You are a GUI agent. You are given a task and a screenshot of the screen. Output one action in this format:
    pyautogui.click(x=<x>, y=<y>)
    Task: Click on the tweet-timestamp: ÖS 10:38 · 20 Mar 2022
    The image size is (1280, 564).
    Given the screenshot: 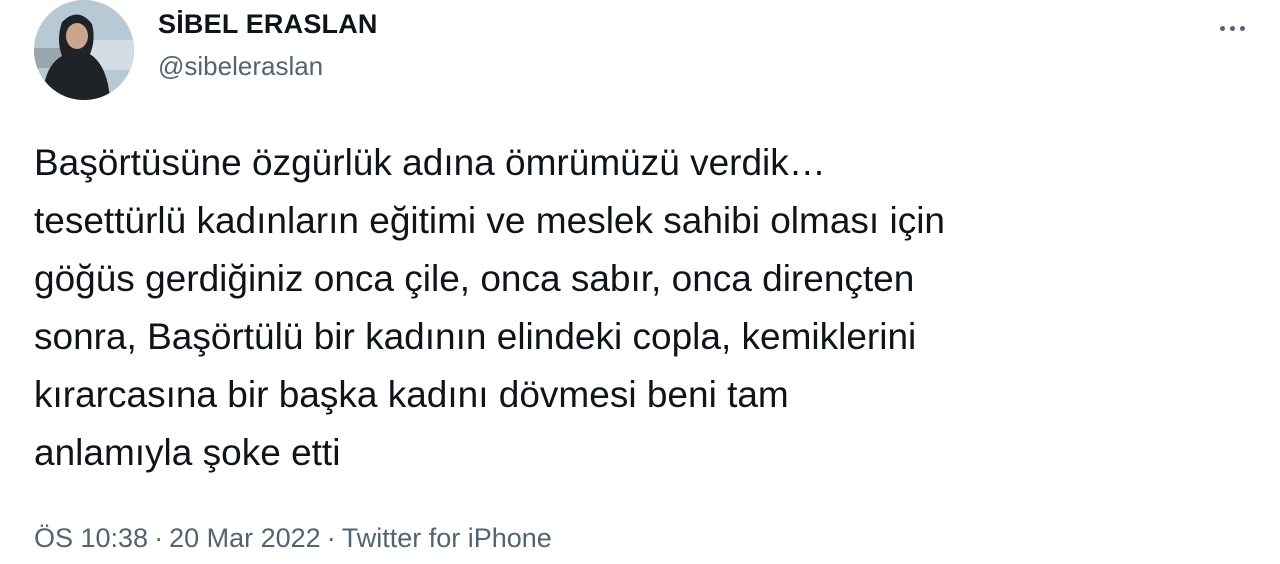 What is the action you would take?
    pyautogui.click(x=177, y=538)
    